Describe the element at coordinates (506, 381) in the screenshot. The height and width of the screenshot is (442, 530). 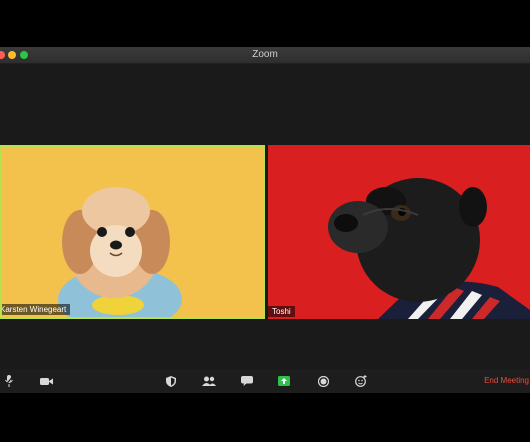
I see `end-meeting-button: End Meeting` at that location.